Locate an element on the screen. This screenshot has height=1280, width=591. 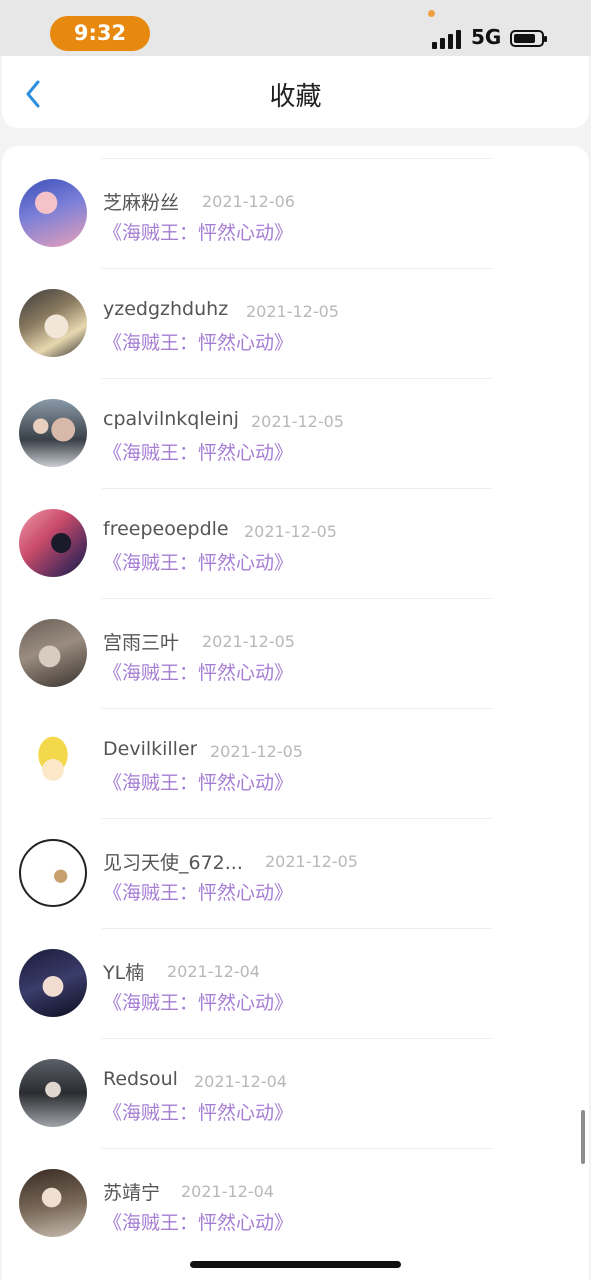
user-name: freepeoepdle is located at coordinates (166, 529).